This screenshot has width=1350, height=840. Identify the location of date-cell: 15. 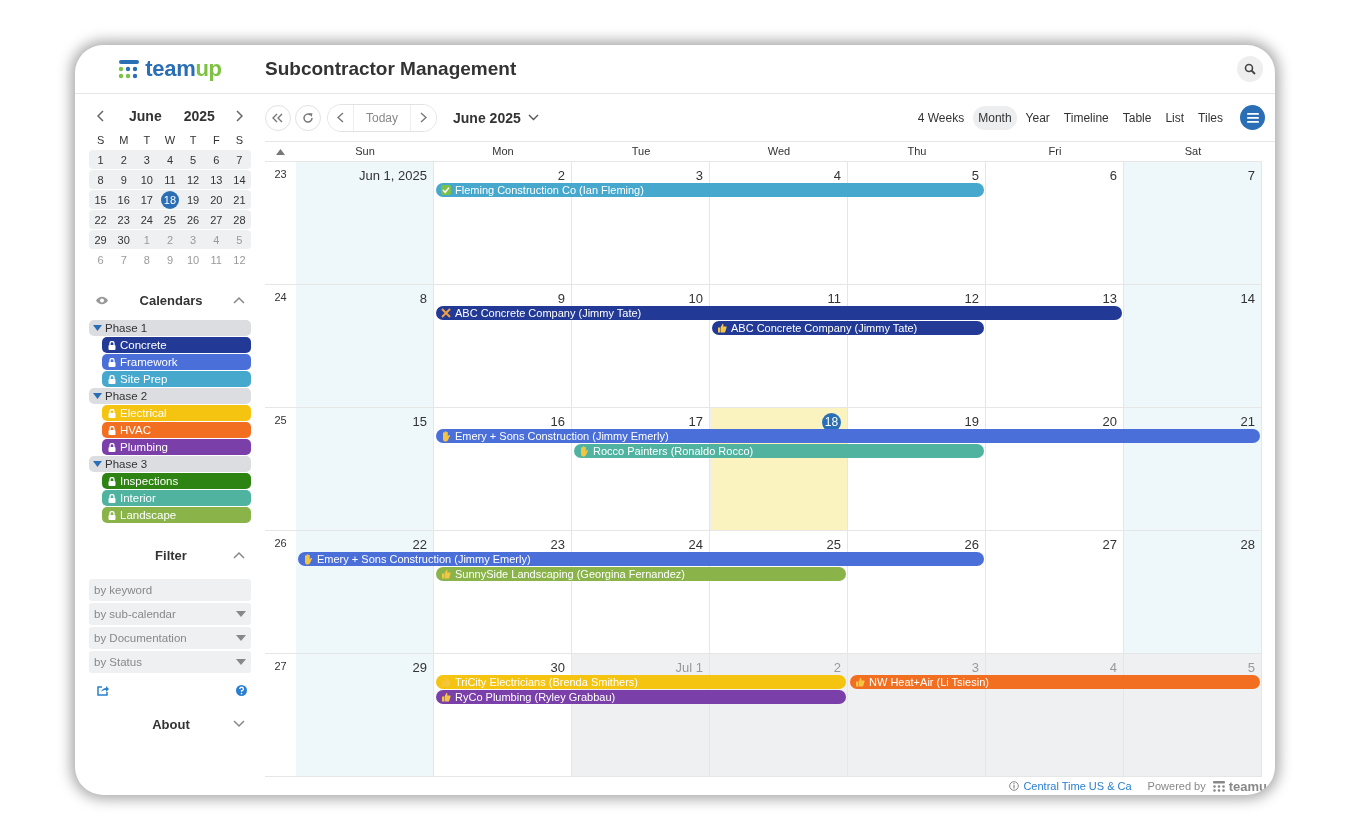
(100, 199).